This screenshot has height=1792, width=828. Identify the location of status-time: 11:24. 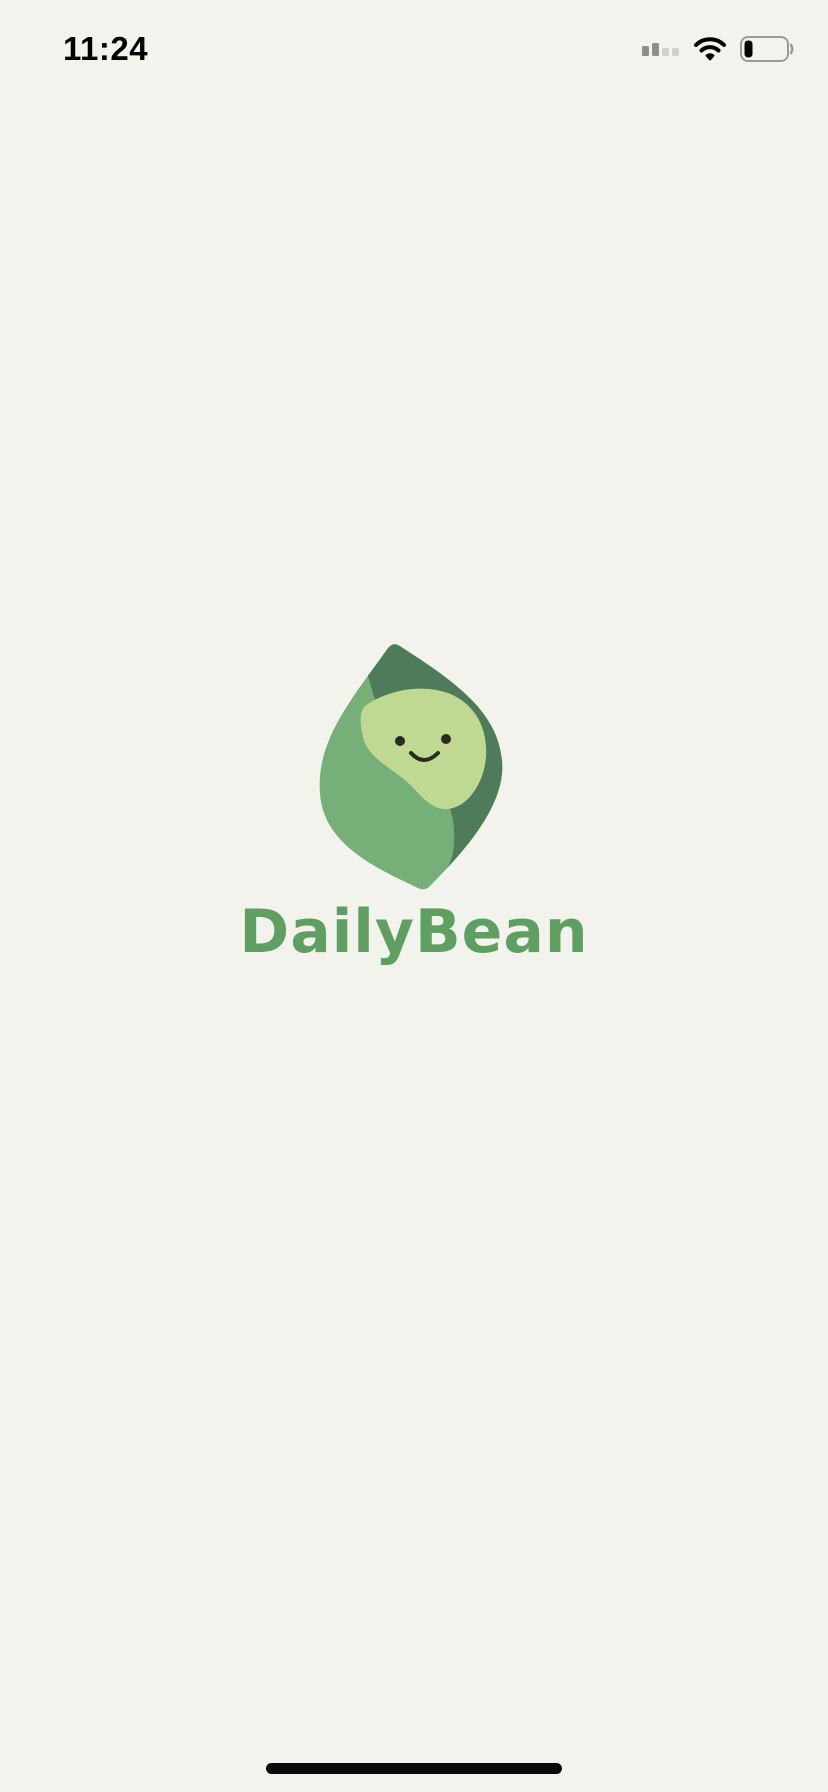
(106, 48).